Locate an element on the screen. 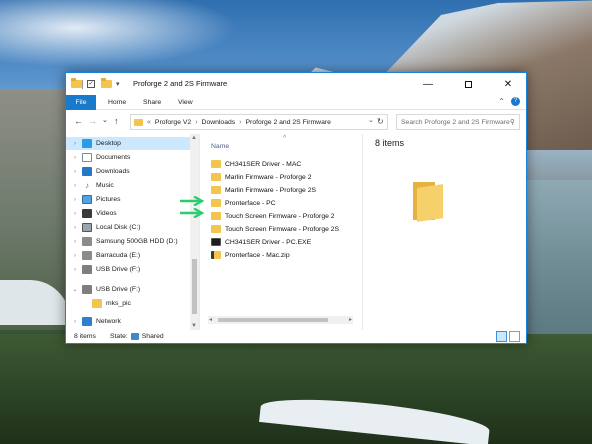 The width and height of the screenshot is (592, 444). breadcrumb-current-folder: Proforge 2 and 2S Firmware is located at coordinates (288, 122).